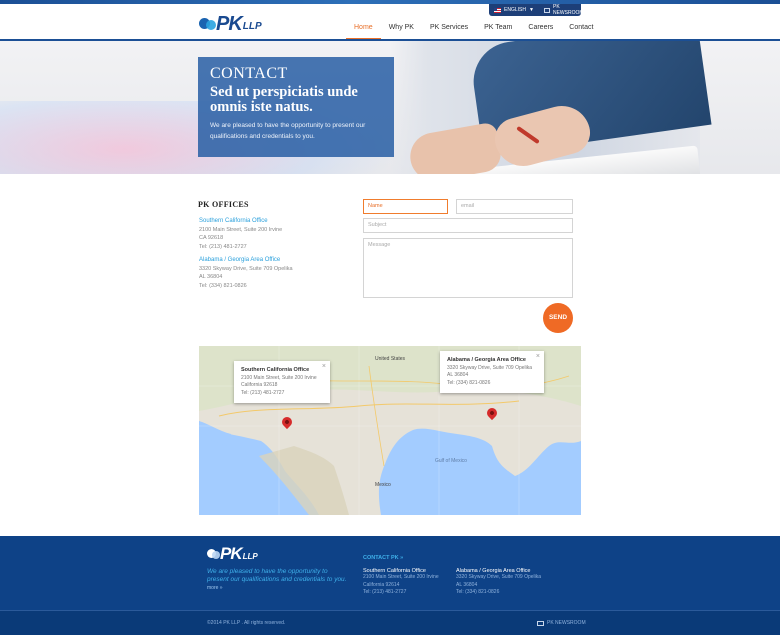  What do you see at coordinates (385, 592) in the screenshot?
I see `footer-office-line: Tel: (213) 481-2727` at bounding box center [385, 592].